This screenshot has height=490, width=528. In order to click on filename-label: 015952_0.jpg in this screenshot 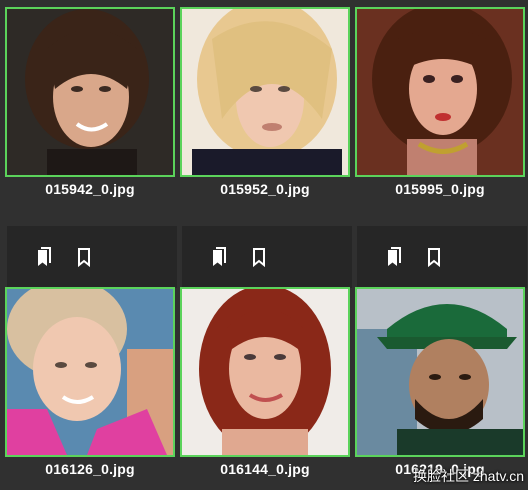, I will do `click(265, 189)`.